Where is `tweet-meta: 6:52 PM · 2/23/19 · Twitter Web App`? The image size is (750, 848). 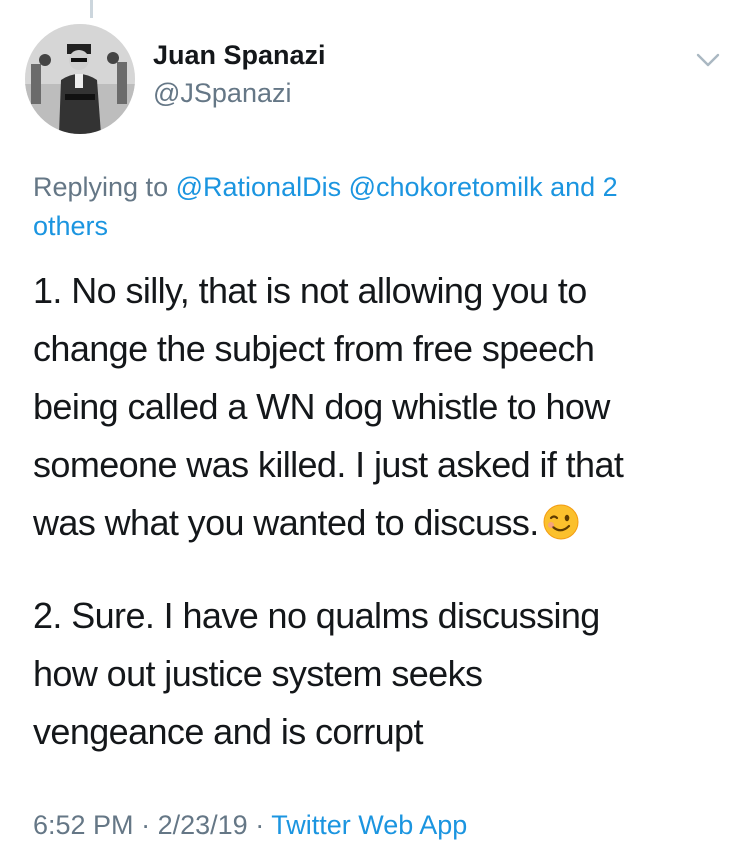 tweet-meta: 6:52 PM · 2/23/19 · Twitter Web App is located at coordinates (250, 825).